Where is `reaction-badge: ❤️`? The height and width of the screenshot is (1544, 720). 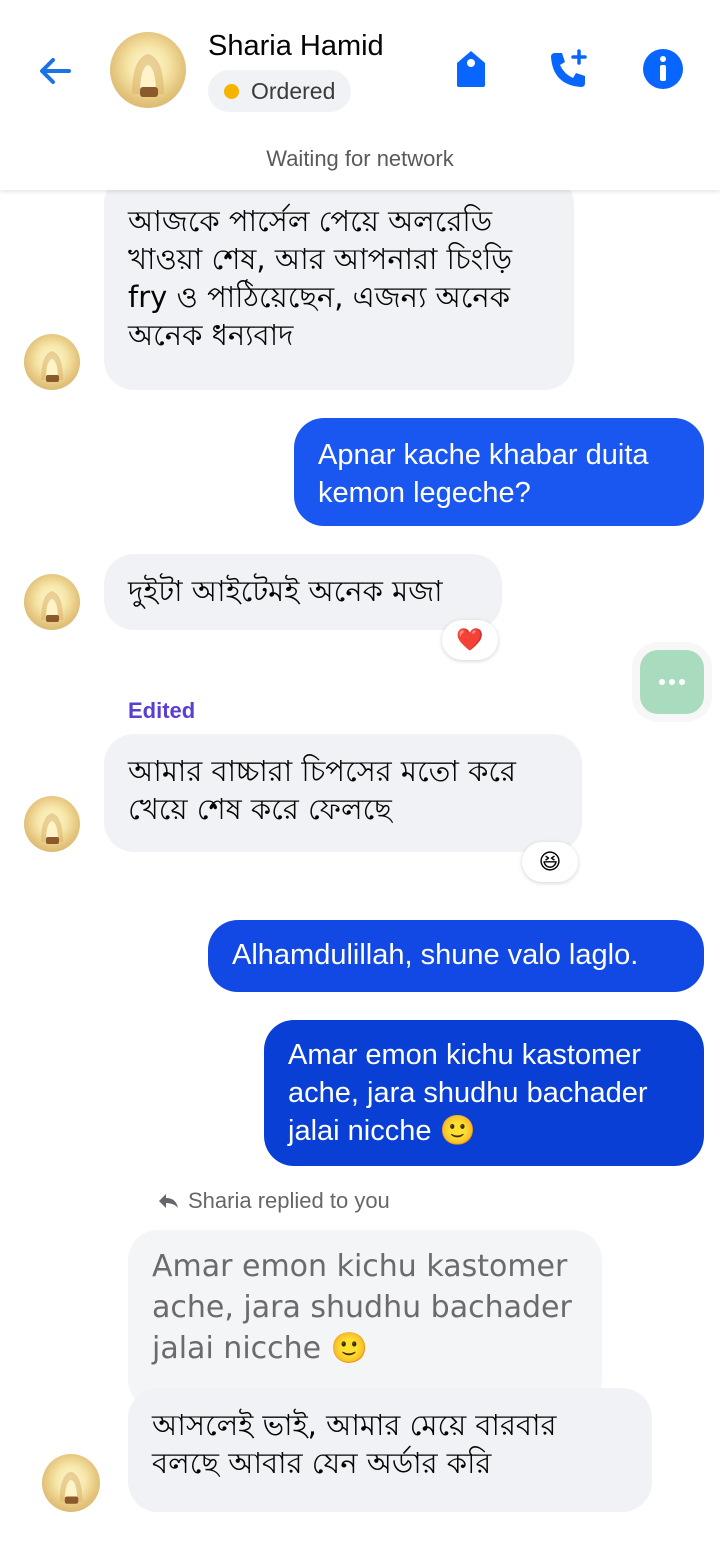 reaction-badge: ❤️ is located at coordinates (470, 640).